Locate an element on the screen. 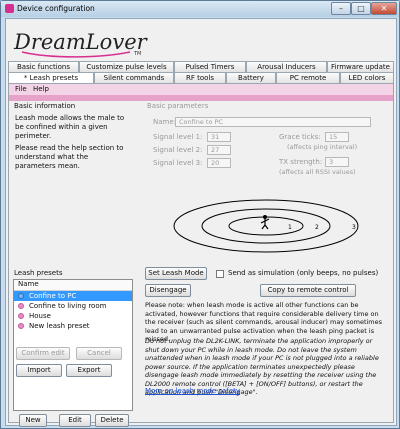 The width and height of the screenshot is (400, 429). grace-ticks-field: 15 is located at coordinates (337, 137).